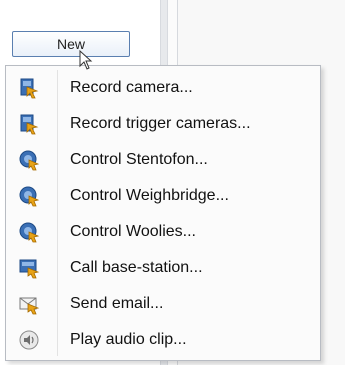 The height and width of the screenshot is (365, 345). I want to click on call-base-station-icon, so click(29, 268).